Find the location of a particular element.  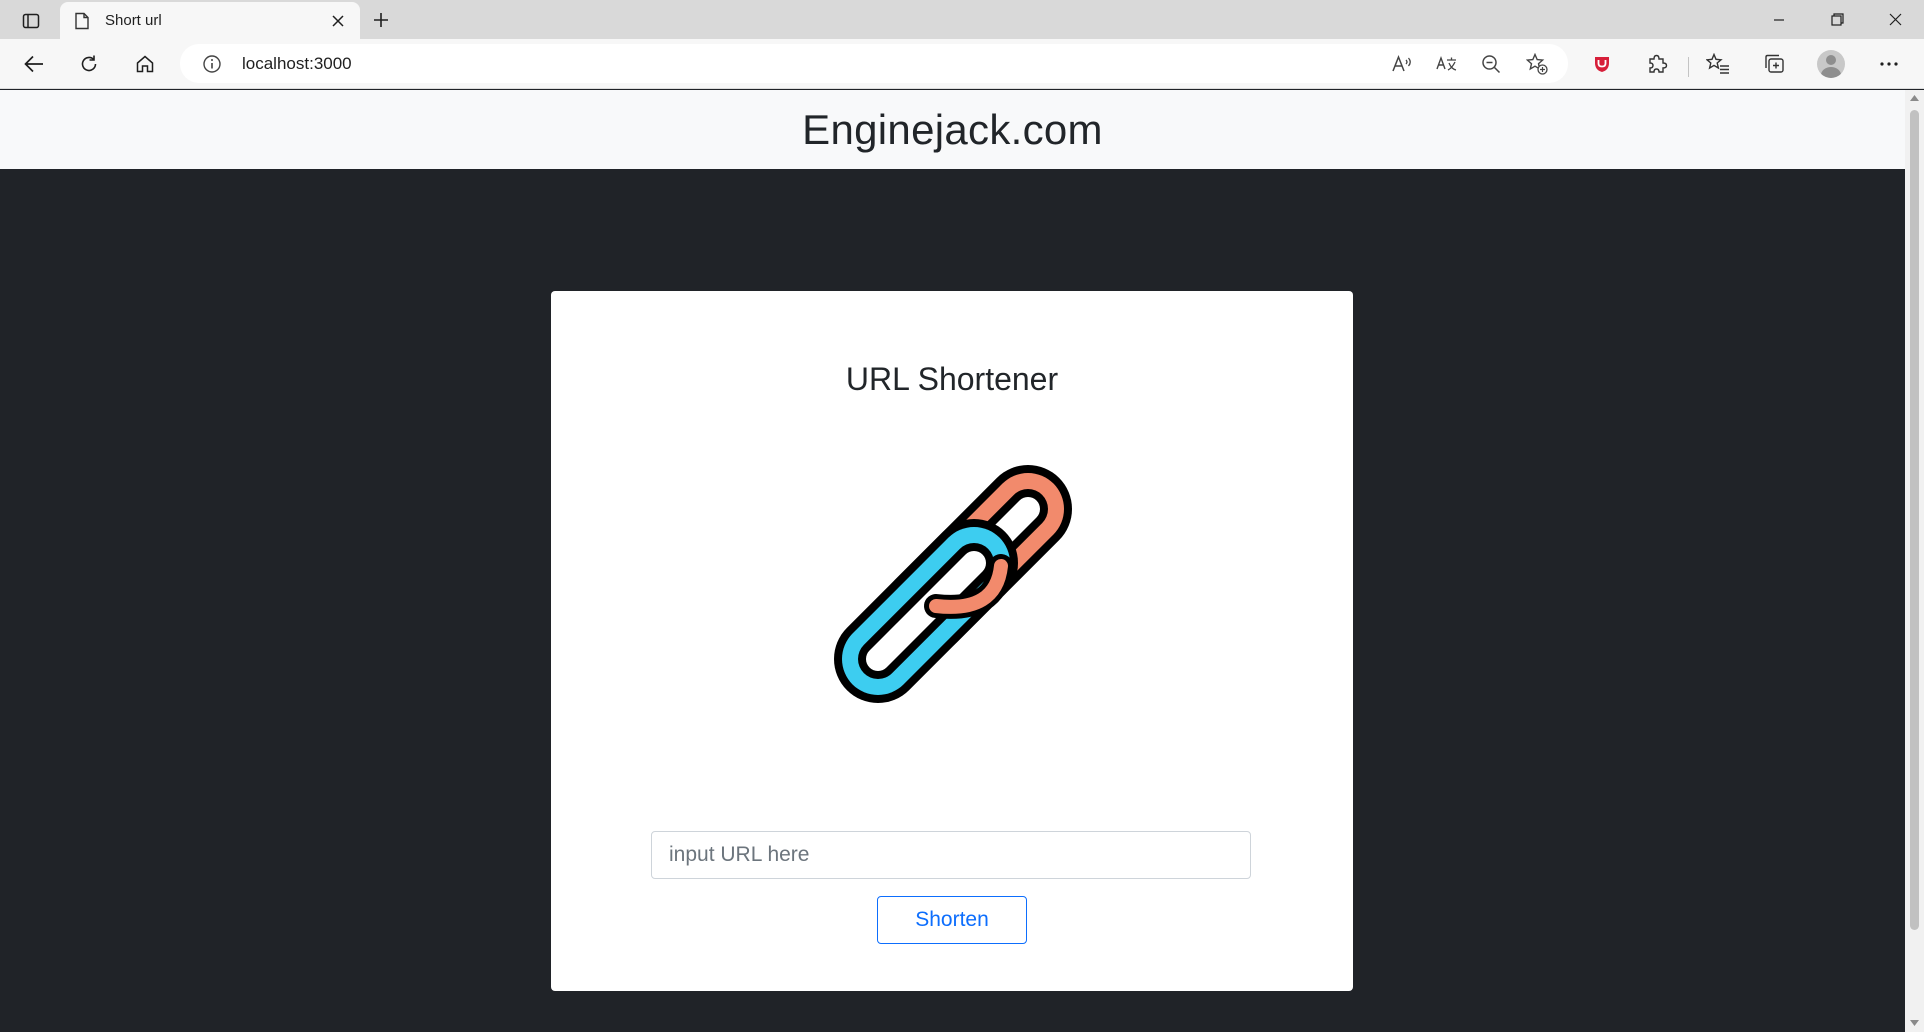

tab-strip: Short url is located at coordinates (962, 20).